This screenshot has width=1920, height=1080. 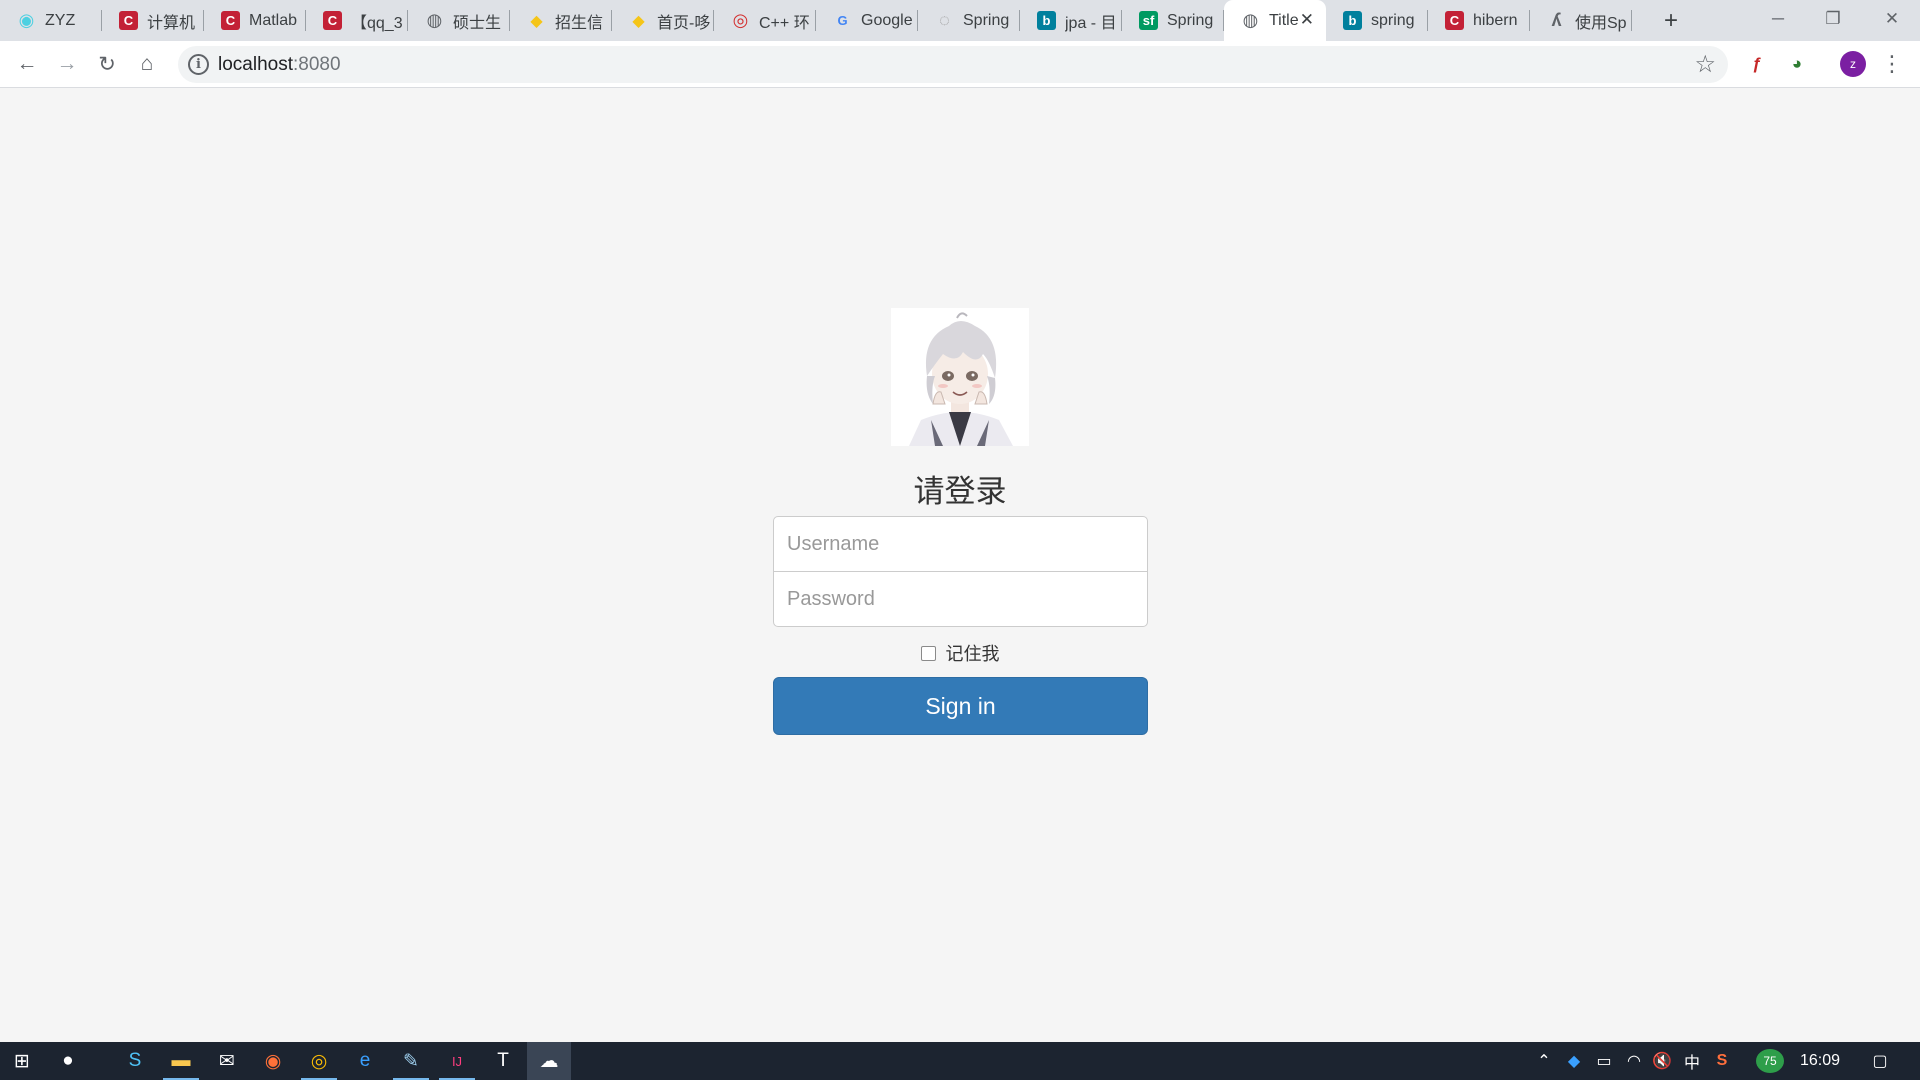 What do you see at coordinates (953, 64) in the screenshot?
I see `address-bar: i localhost:8080 ☆` at bounding box center [953, 64].